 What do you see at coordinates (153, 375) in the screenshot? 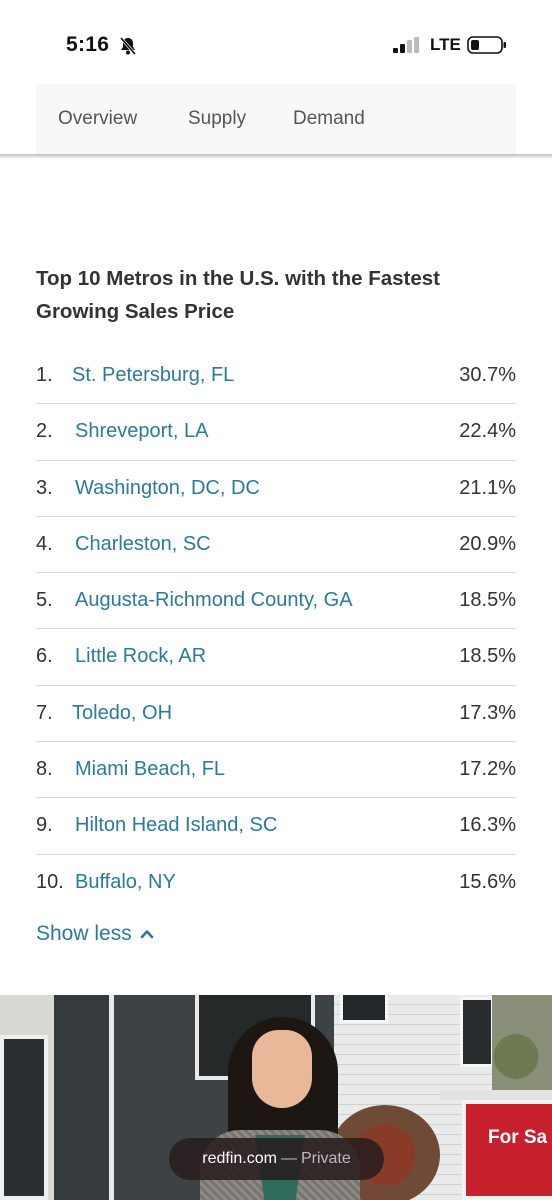
I see `metro-link: St. Petersburg, FL` at bounding box center [153, 375].